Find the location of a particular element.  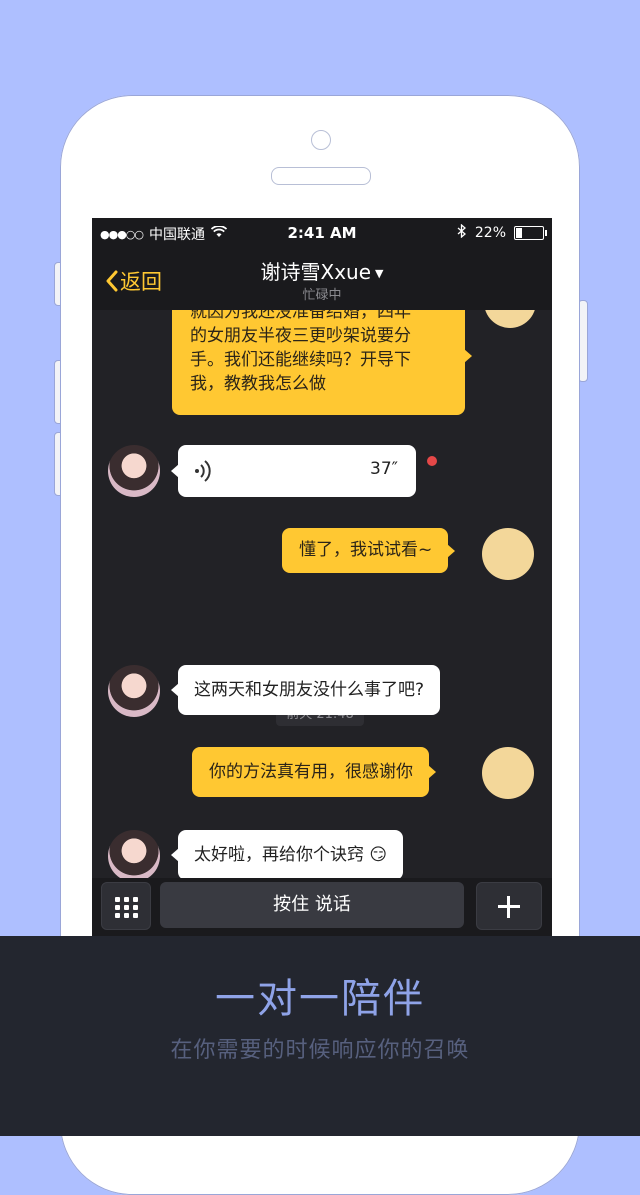

promo-subline: 在你需要的时候响应你的召唤 is located at coordinates (320, 1050).